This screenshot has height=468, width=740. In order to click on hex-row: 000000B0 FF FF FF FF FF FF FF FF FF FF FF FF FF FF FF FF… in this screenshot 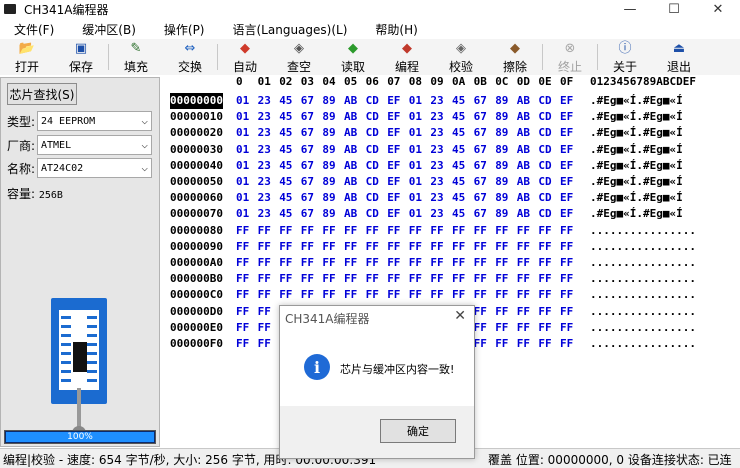, I will do `click(451, 279)`.